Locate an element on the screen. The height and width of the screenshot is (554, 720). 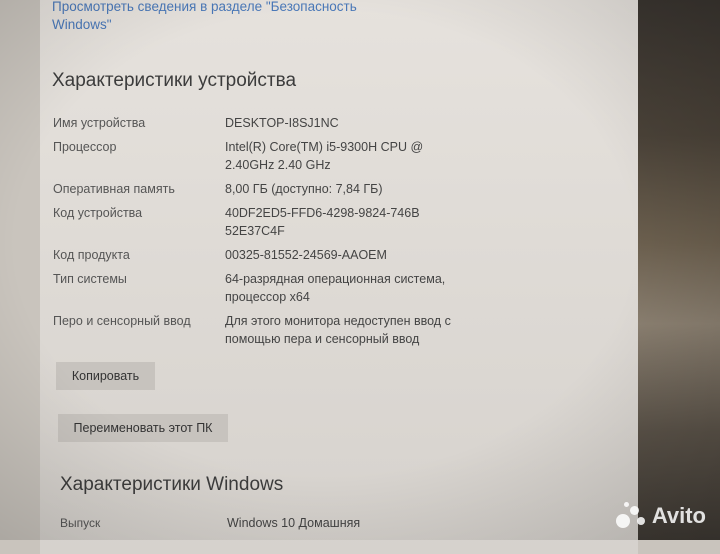
windows-specs-heading: Характеристики Windows is located at coordinates (172, 484).